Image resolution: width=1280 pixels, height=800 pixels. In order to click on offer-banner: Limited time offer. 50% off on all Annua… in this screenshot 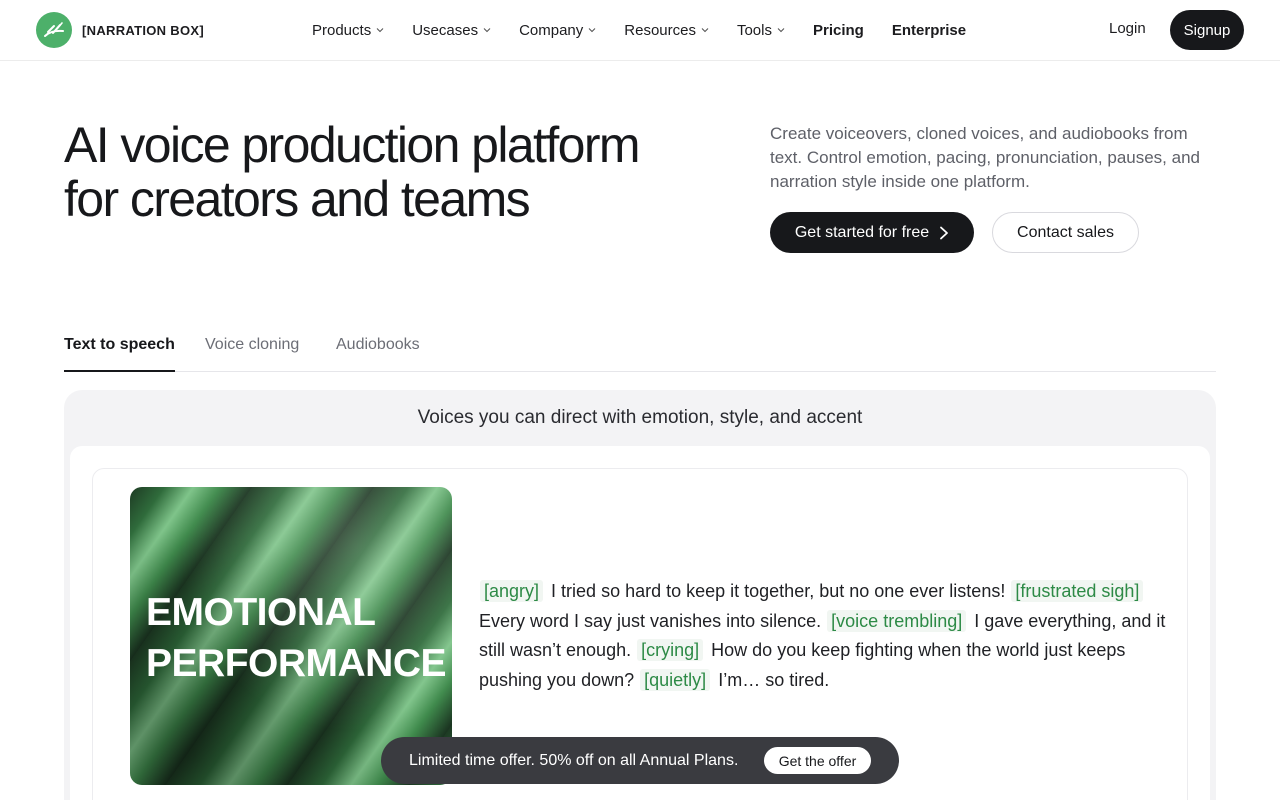, I will do `click(640, 760)`.